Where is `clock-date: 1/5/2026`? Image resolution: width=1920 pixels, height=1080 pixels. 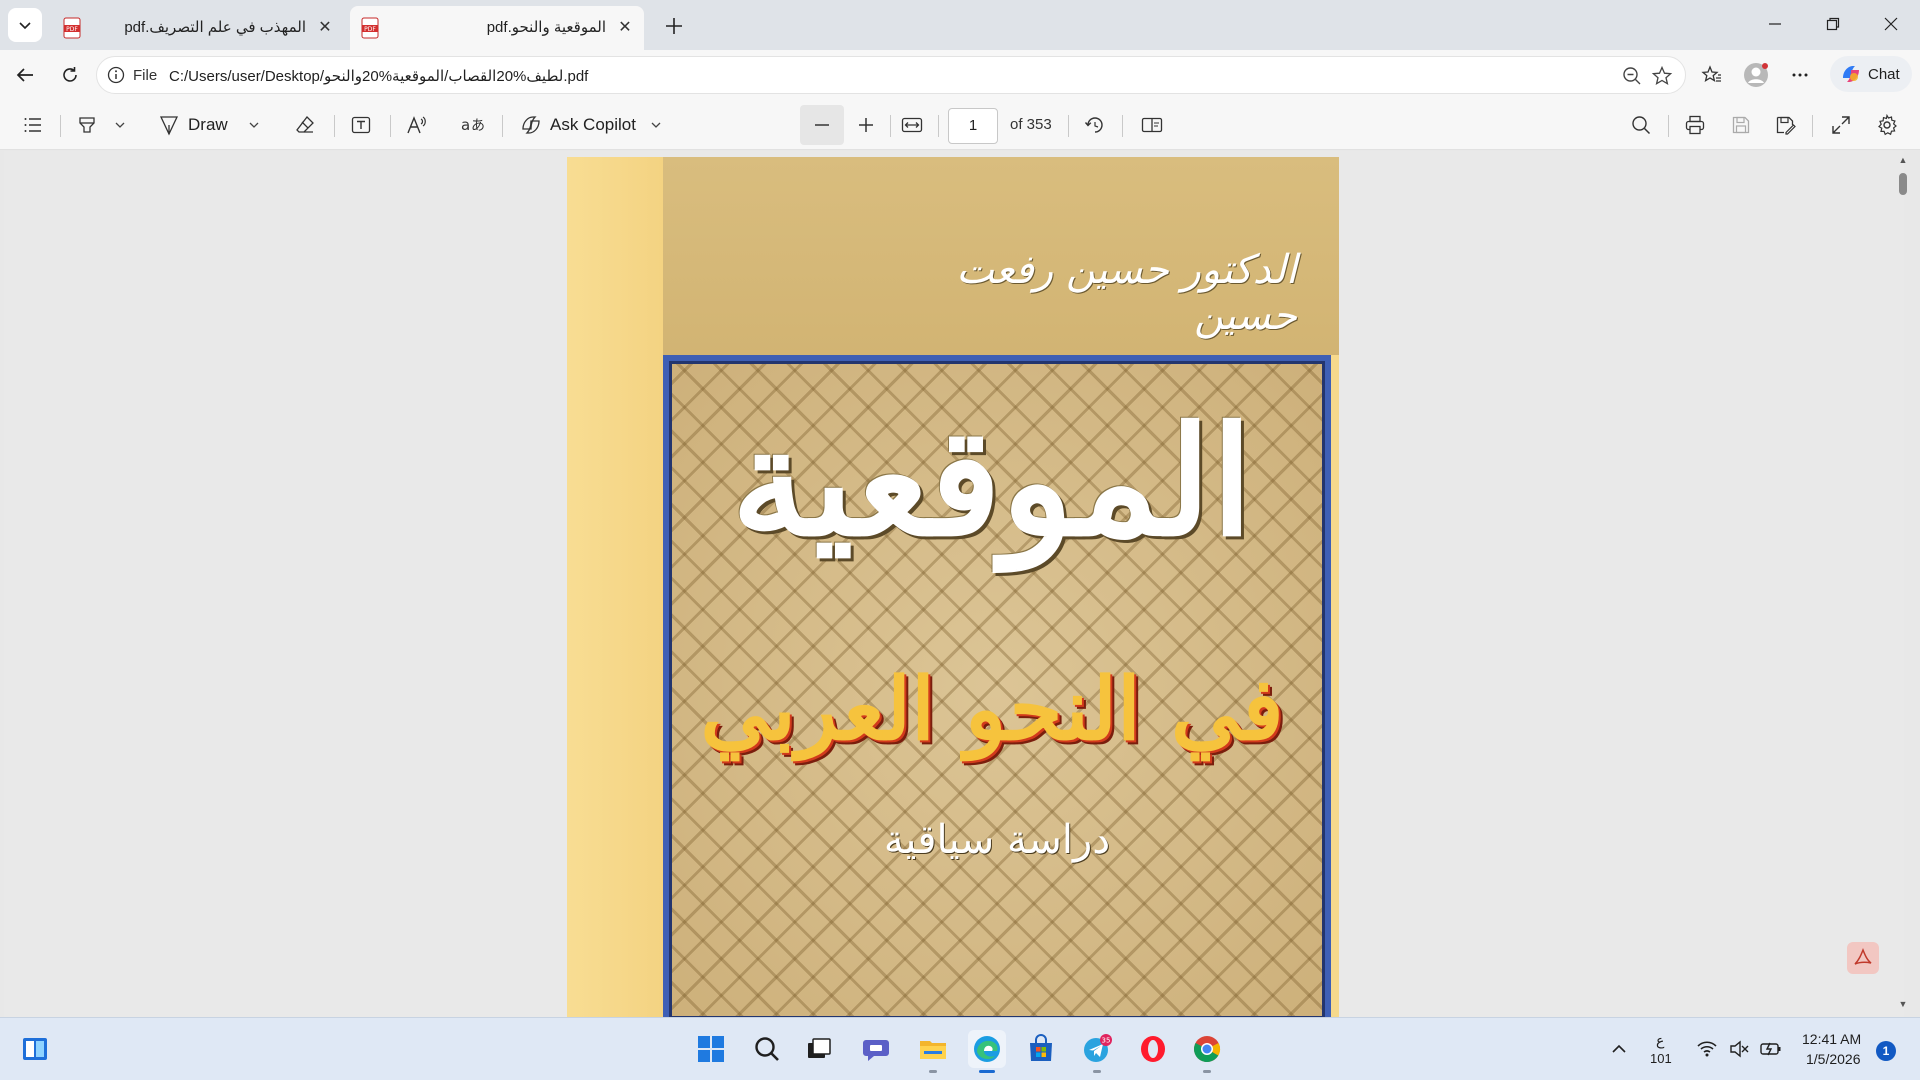 clock-date: 1/5/2026 is located at coordinates (1833, 1059).